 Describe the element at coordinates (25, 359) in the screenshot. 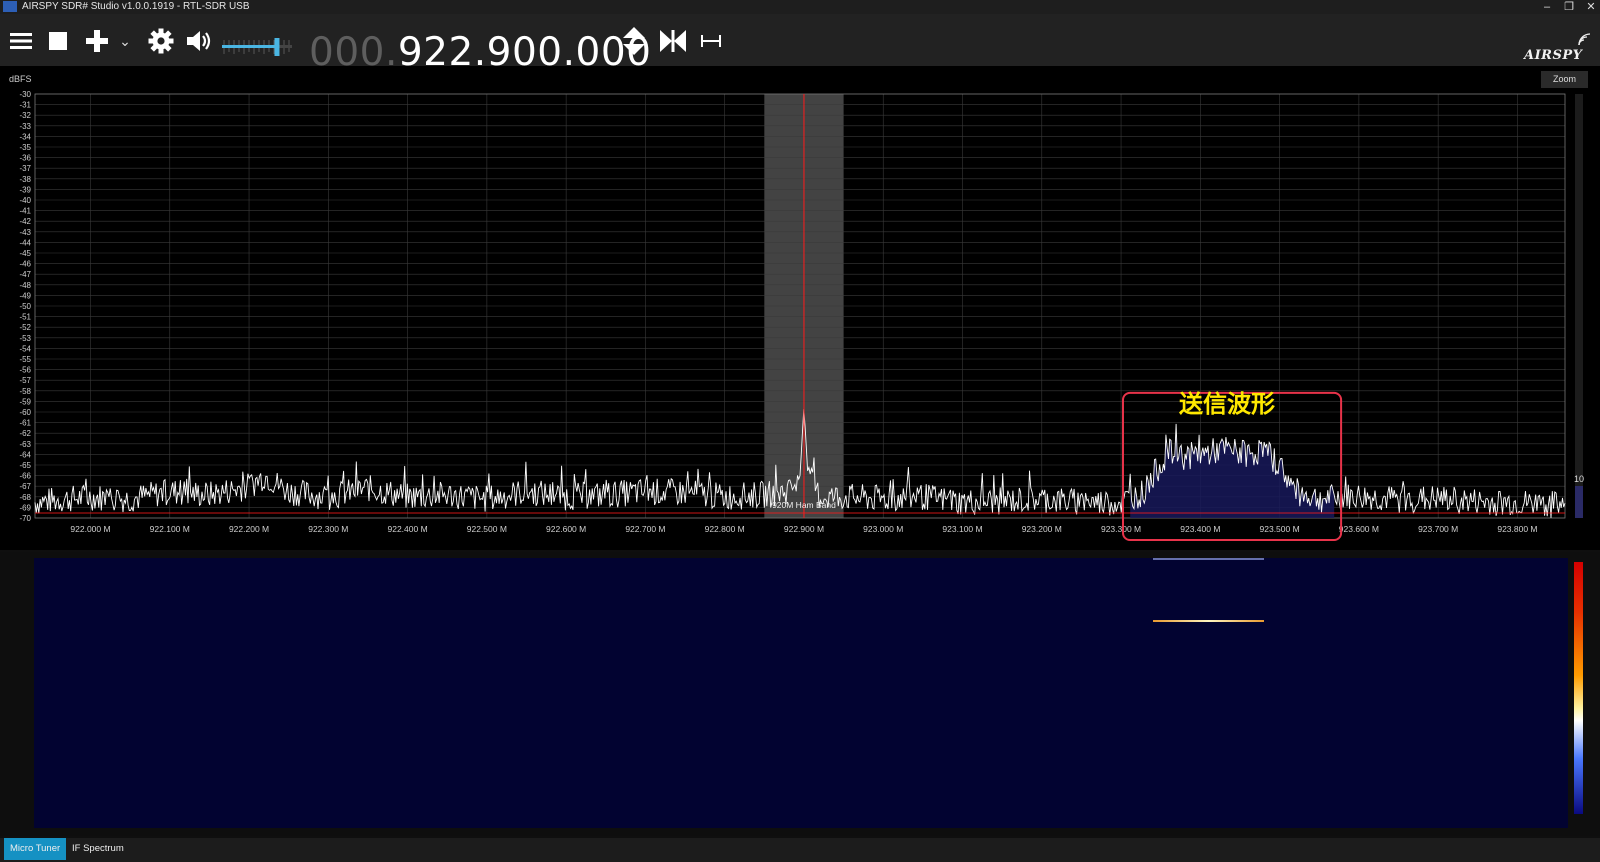

I see `y-tick-label: -55` at that location.